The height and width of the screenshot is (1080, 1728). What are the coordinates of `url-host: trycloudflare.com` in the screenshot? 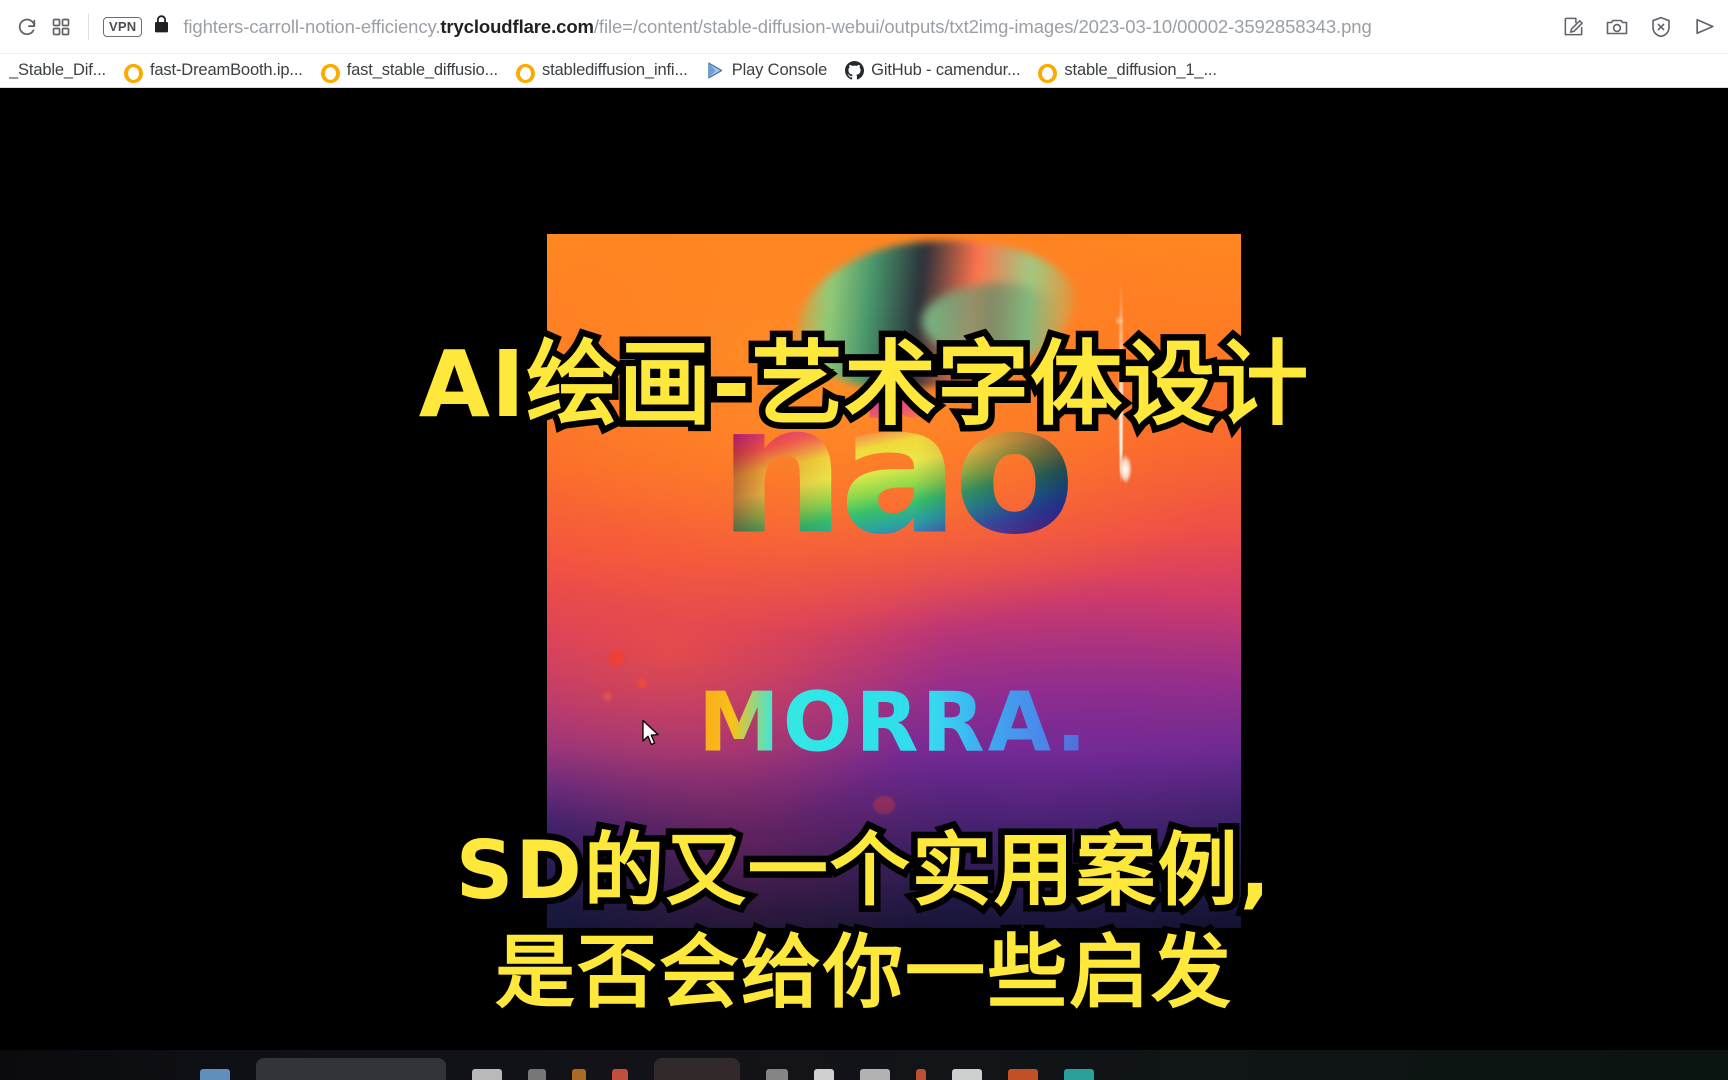 It's located at (517, 26).